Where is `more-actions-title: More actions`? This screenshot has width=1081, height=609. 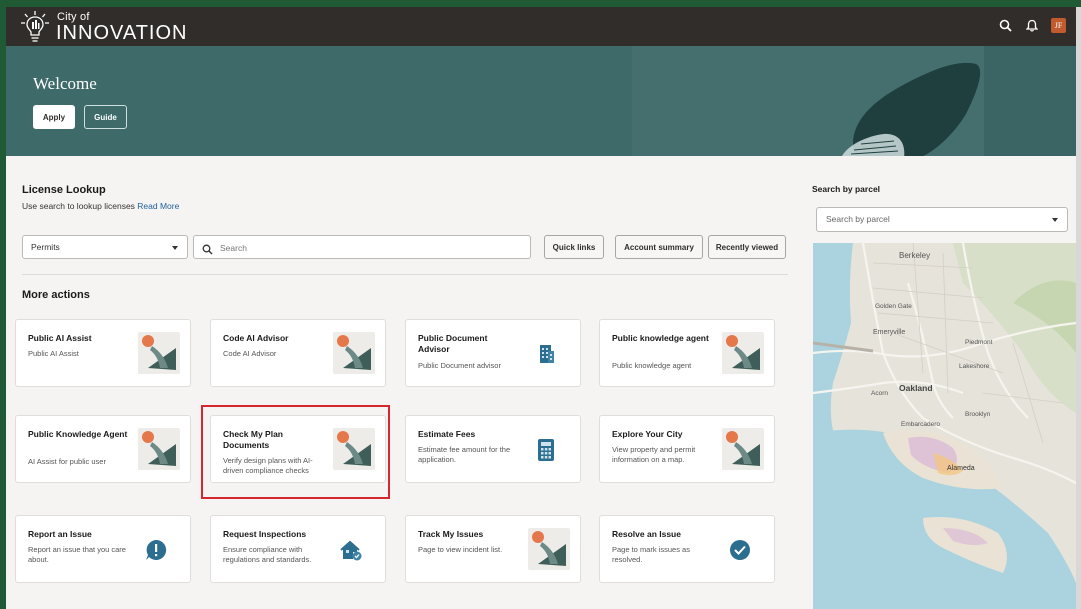
more-actions-title: More actions is located at coordinates (56, 295).